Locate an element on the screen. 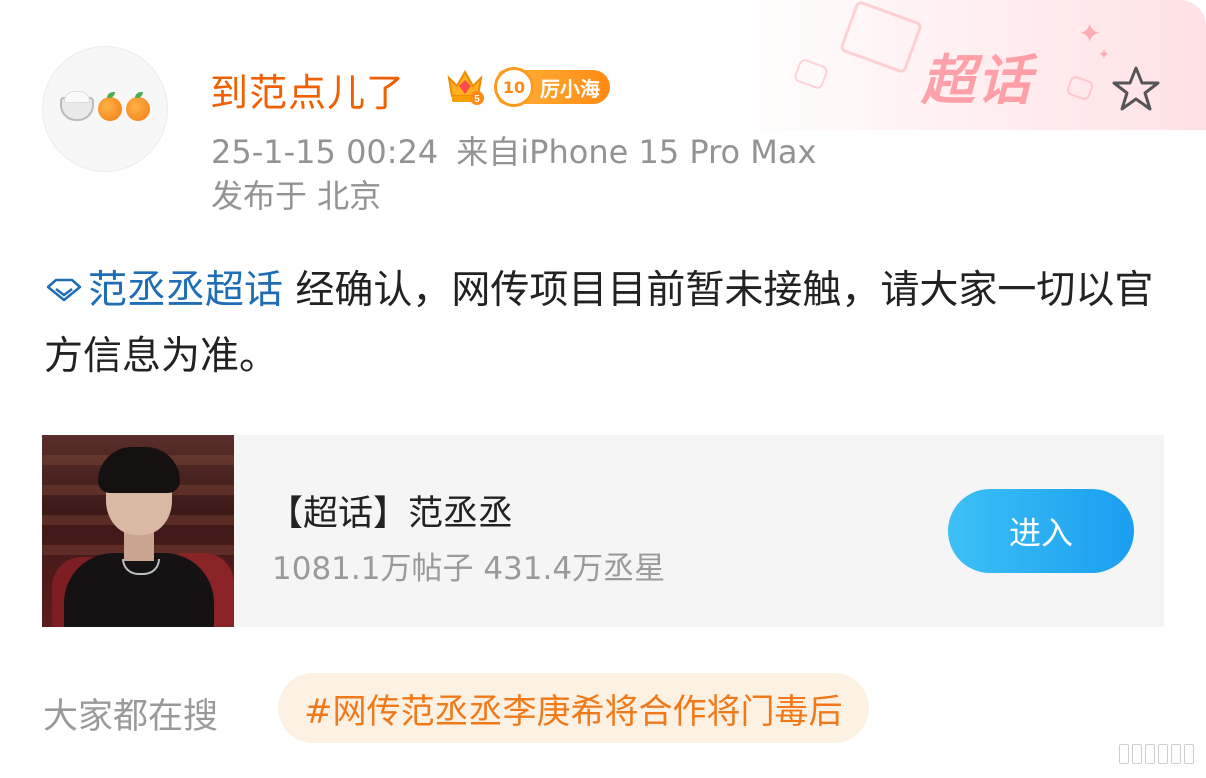 The height and width of the screenshot is (778, 1206). hot-search-tag: #网传范丞丞李庚希将合作将门毒后 is located at coordinates (573, 708).